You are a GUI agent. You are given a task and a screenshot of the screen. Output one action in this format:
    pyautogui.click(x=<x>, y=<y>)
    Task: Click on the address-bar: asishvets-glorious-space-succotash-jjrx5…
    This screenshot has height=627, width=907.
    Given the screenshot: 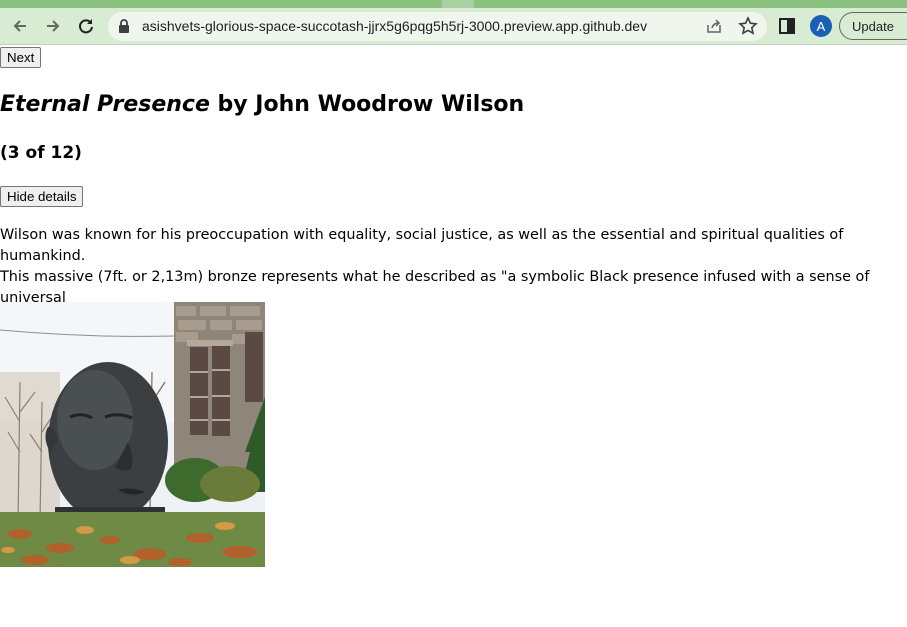 What is the action you would take?
    pyautogui.click(x=437, y=26)
    